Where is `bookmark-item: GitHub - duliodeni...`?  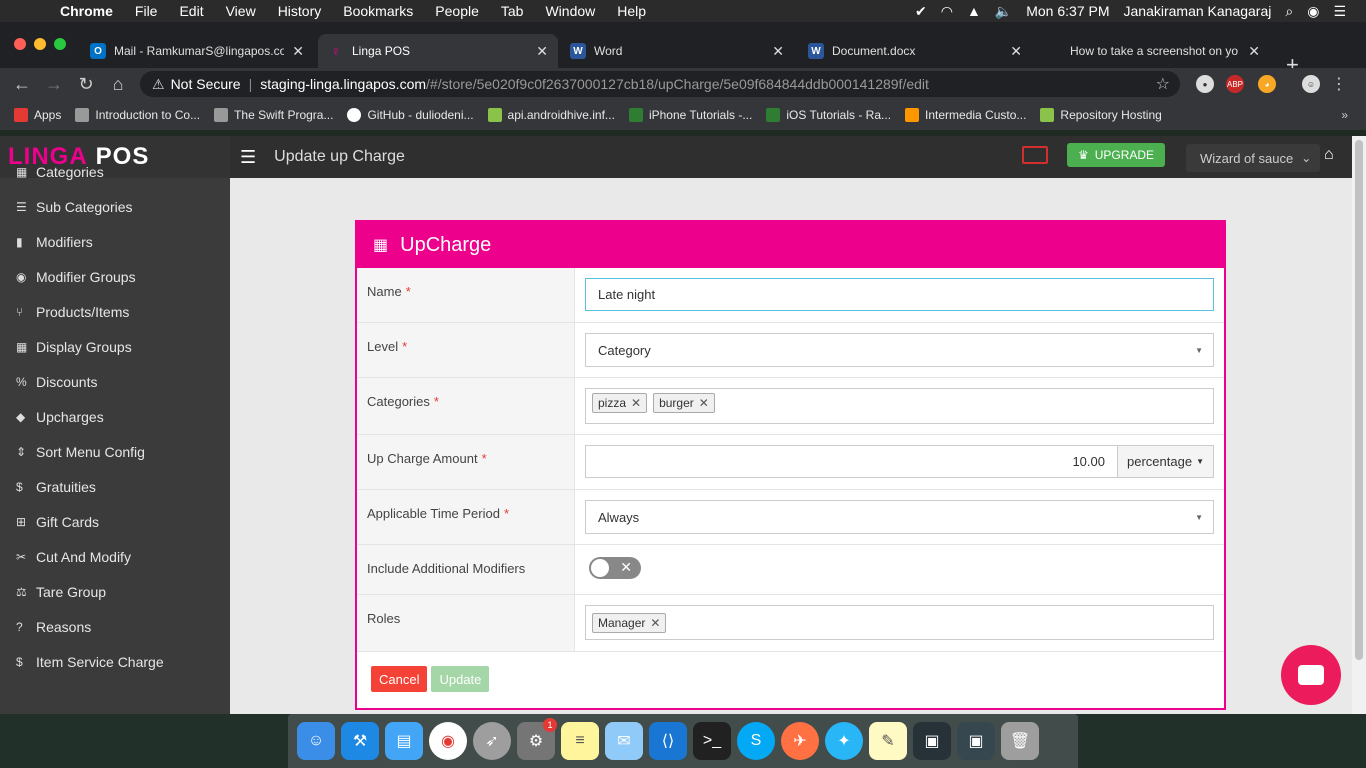
bookmark-item: GitHub - duliodeni... is located at coordinates (410, 115).